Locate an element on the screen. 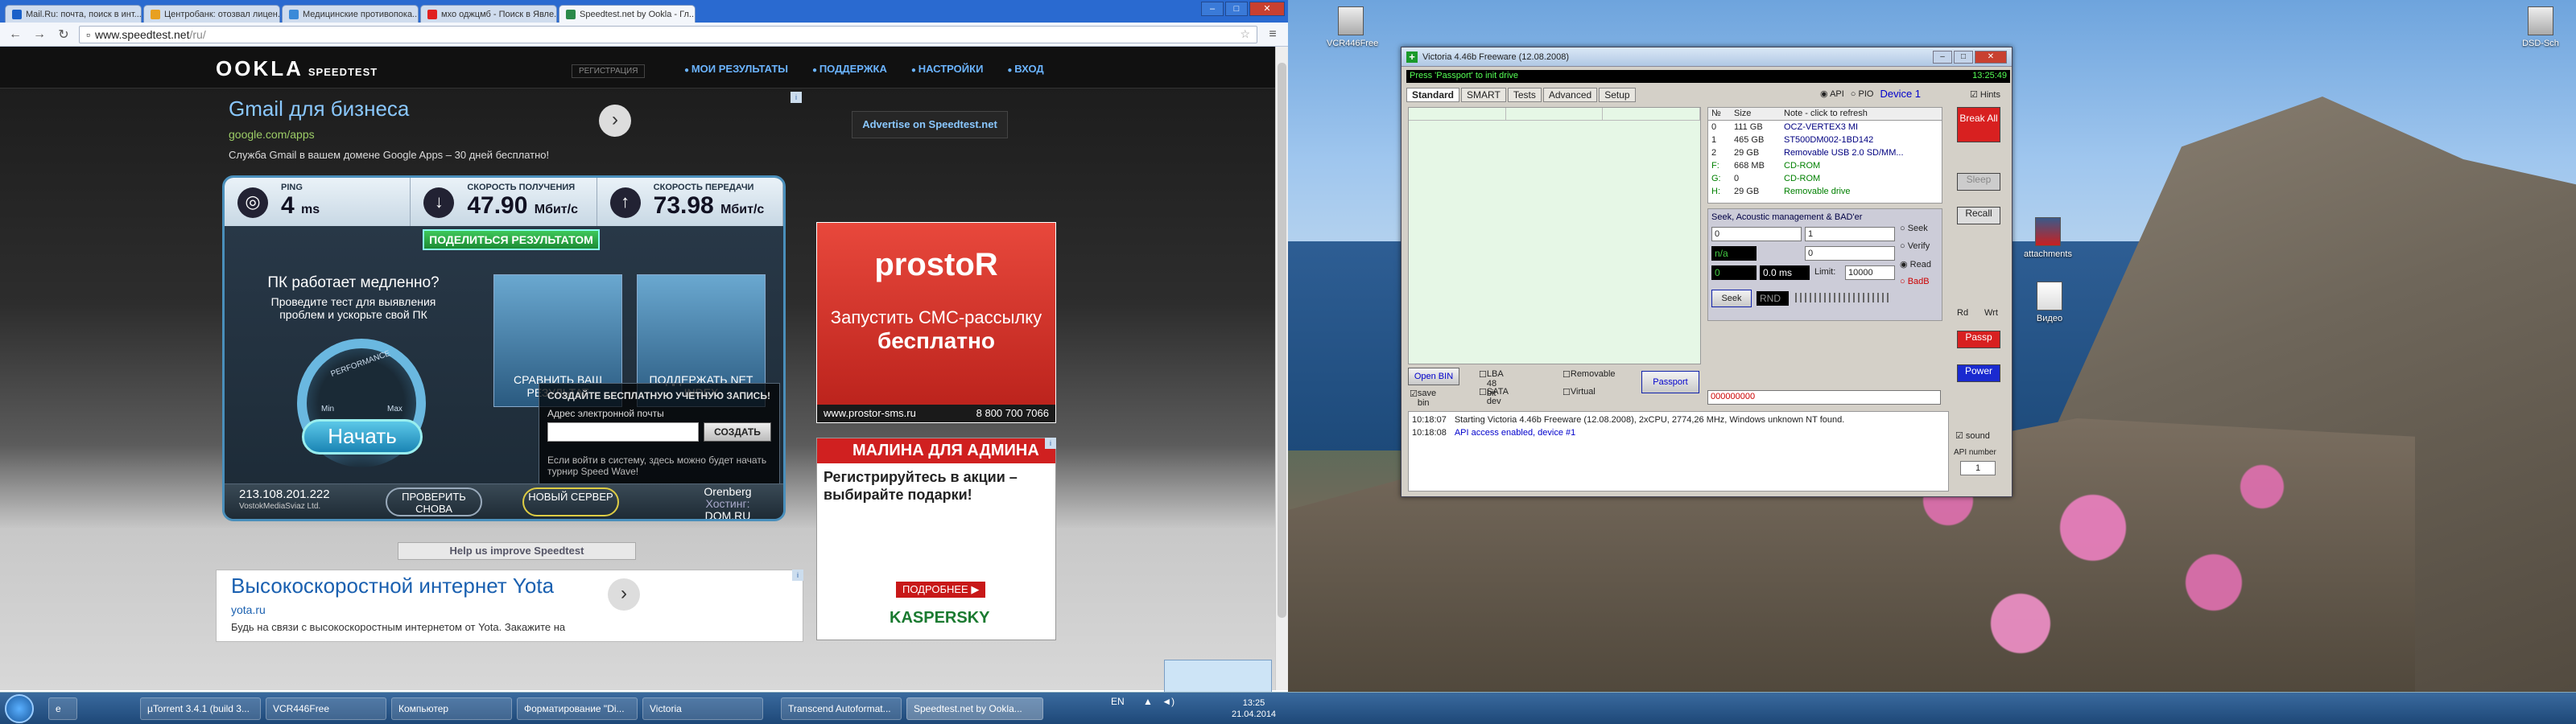  api-radio: ◉ API is located at coordinates (1832, 93).